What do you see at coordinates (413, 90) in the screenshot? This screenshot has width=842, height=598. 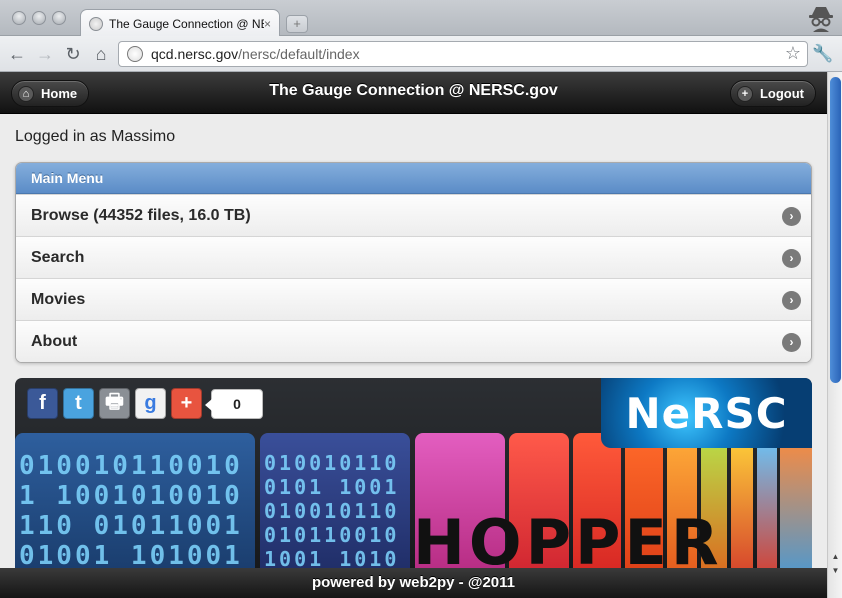 I see `page-title: The Gauge Connection @ NERSC.gov` at bounding box center [413, 90].